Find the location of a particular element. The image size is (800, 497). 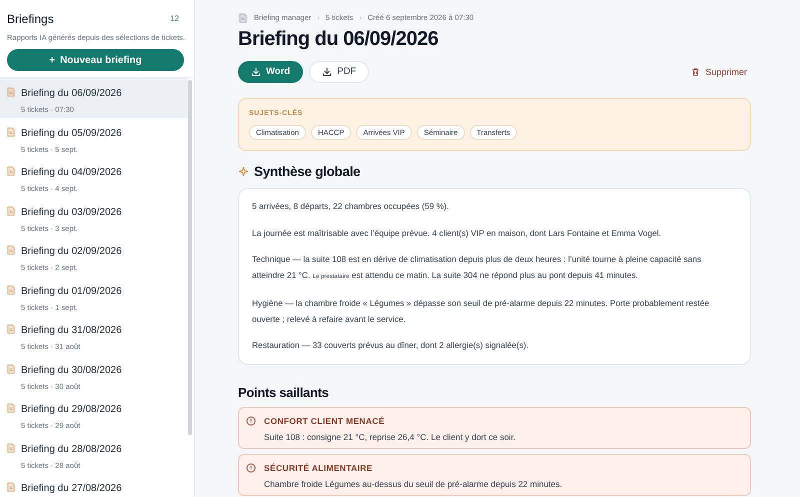

briefing-title: Briefing du 29/08/2026 is located at coordinates (71, 410).